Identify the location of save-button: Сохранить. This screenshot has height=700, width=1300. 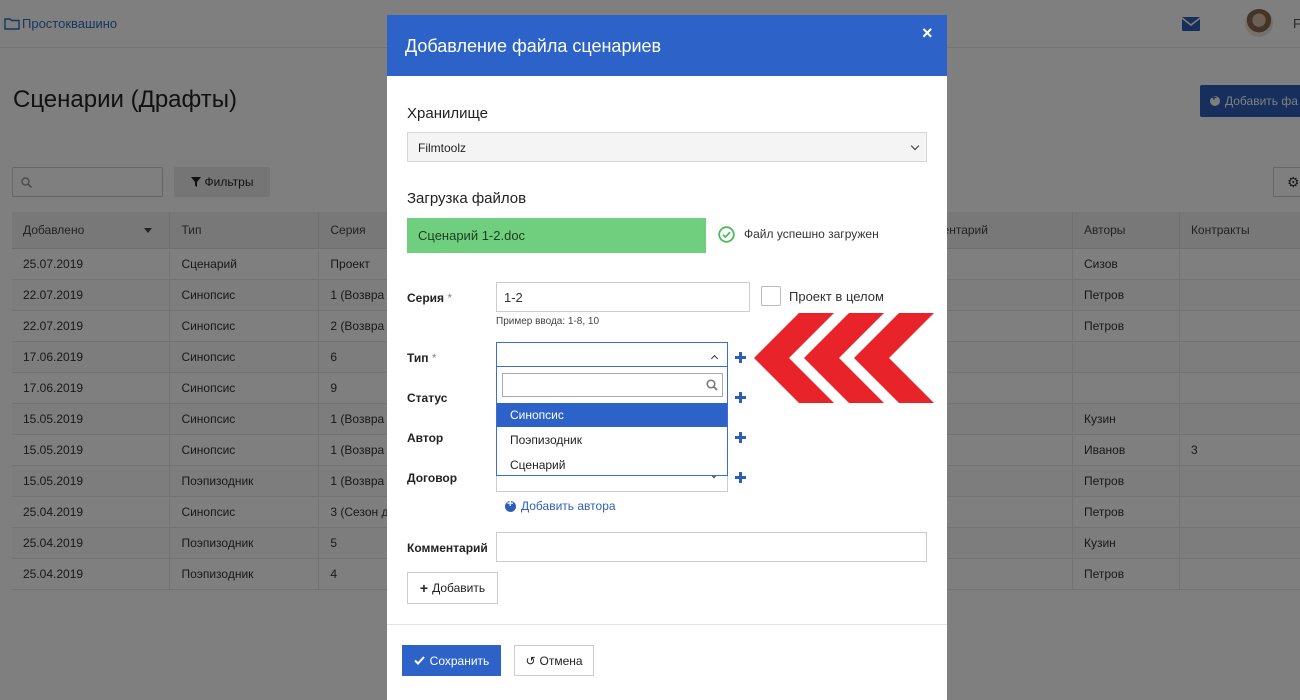
(451, 660).